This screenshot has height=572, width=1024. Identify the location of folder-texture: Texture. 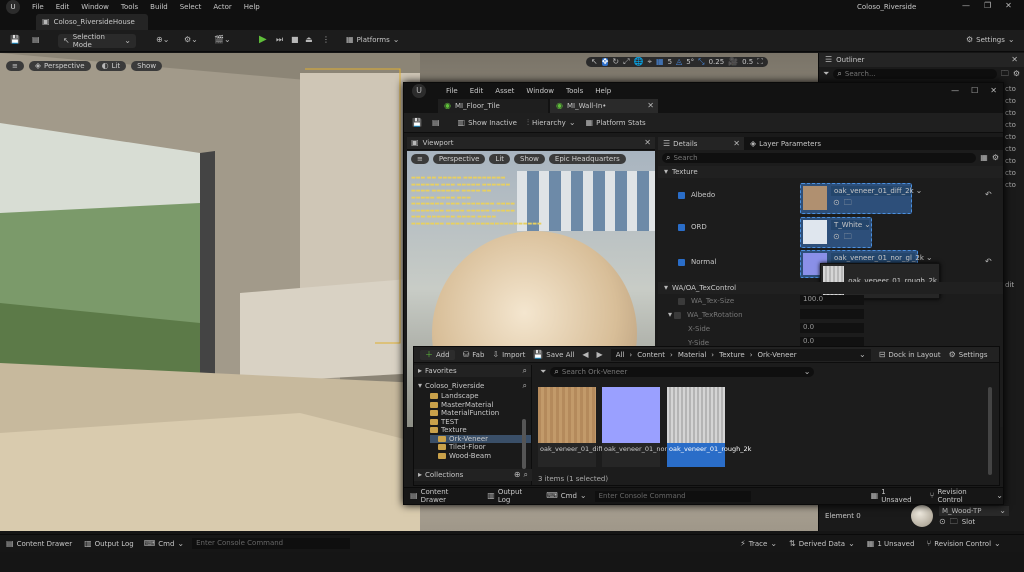
(480, 430).